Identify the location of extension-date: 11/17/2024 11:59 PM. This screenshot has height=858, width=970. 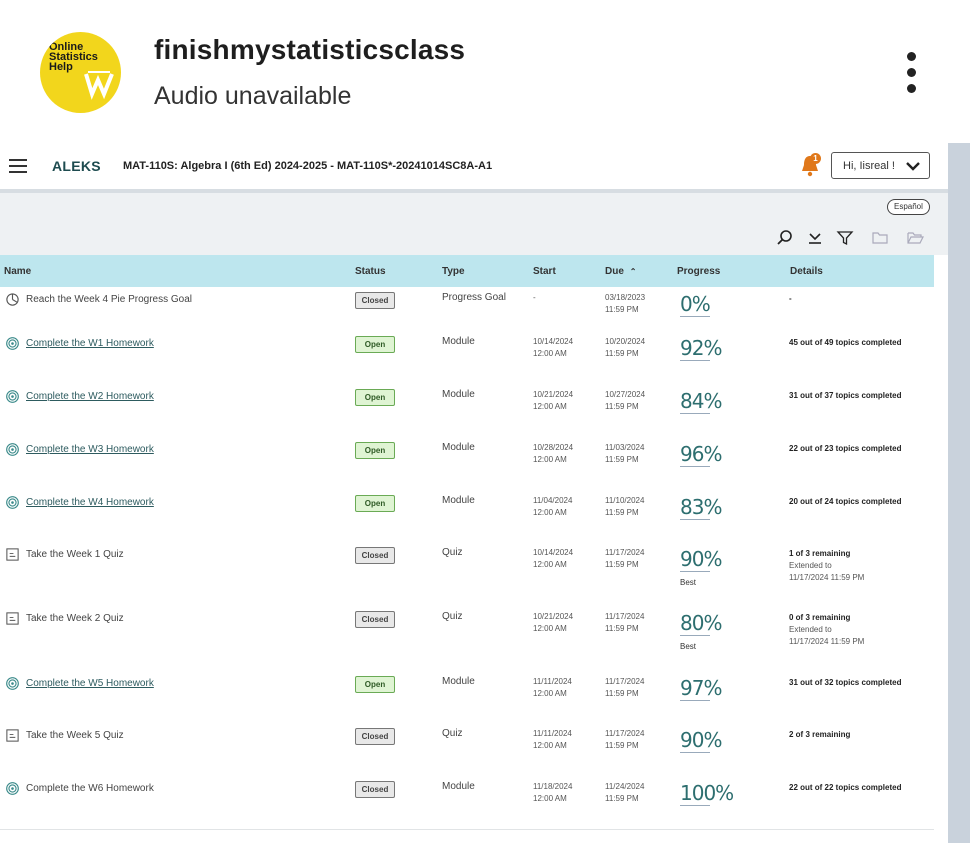
(827, 577).